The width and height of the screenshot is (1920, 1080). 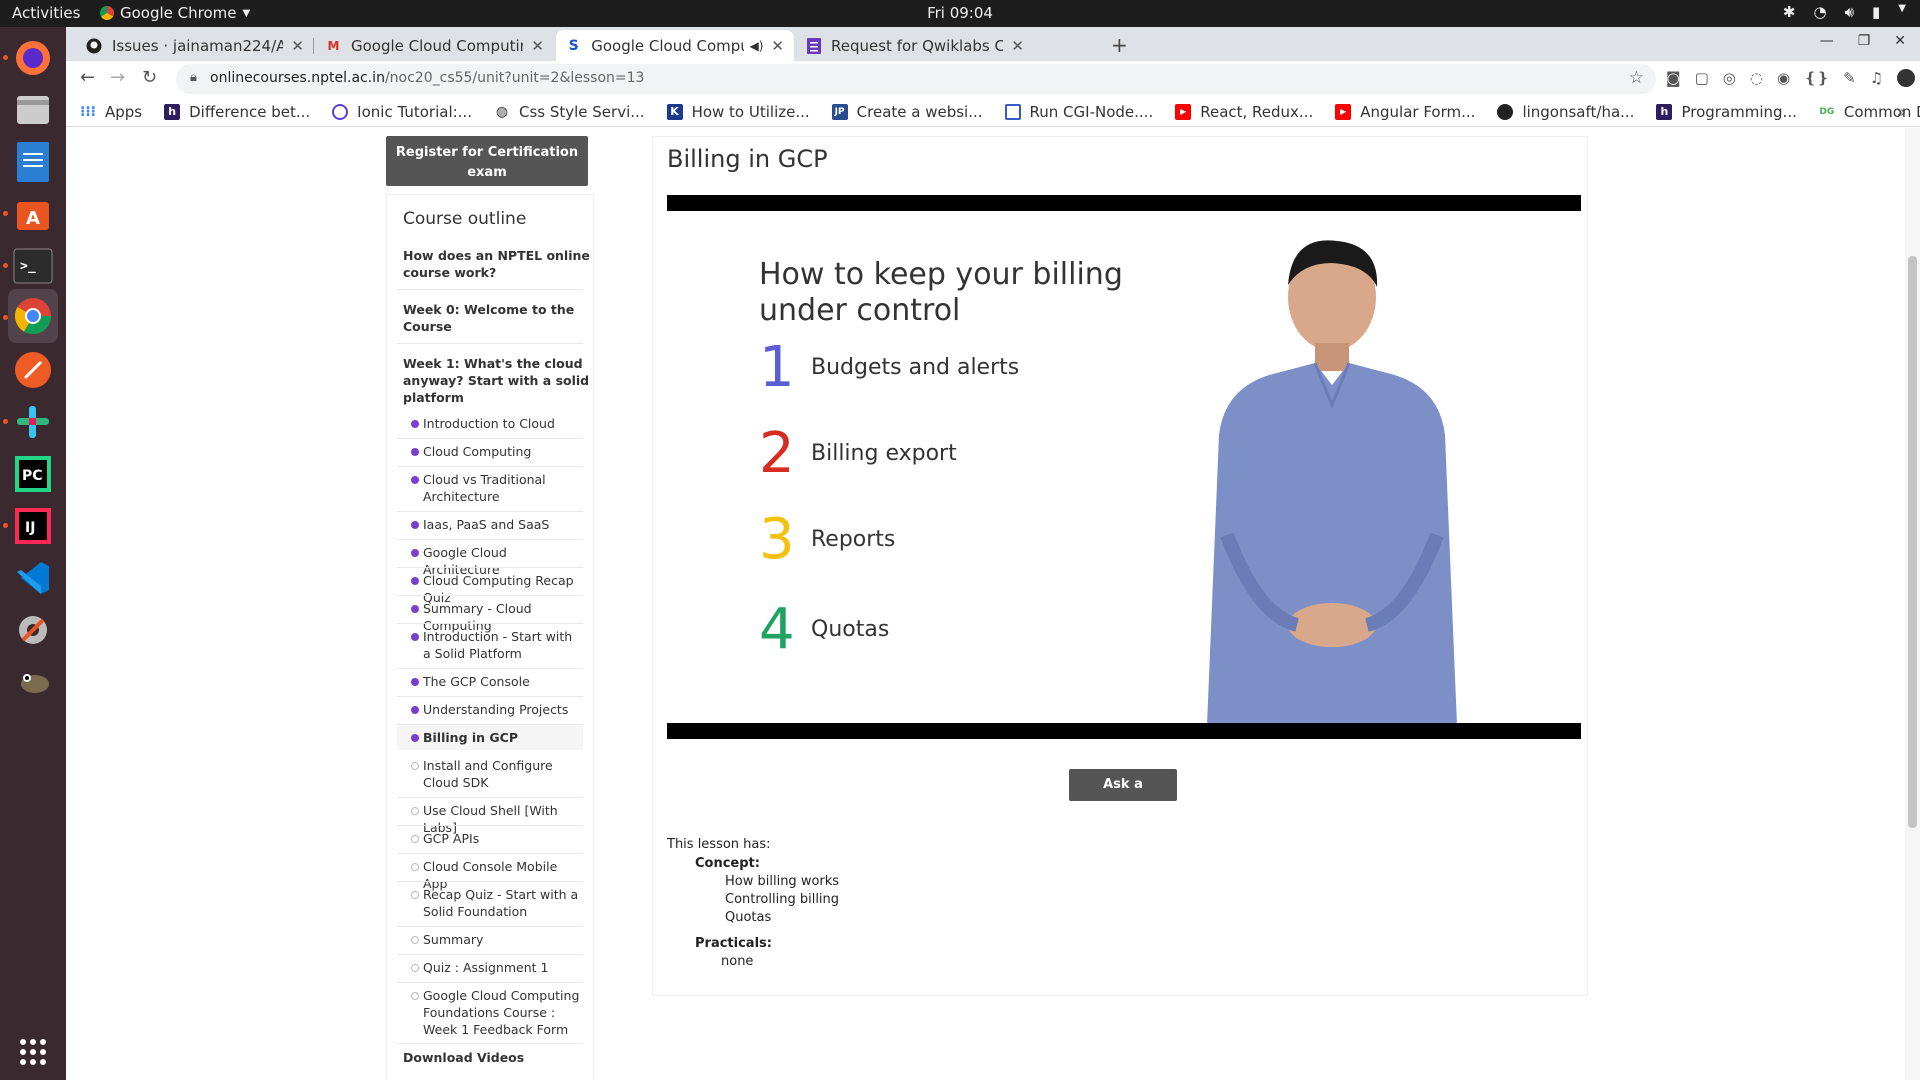 What do you see at coordinates (1901, 112) in the screenshot?
I see `more-bookmarks-icon: »` at bounding box center [1901, 112].